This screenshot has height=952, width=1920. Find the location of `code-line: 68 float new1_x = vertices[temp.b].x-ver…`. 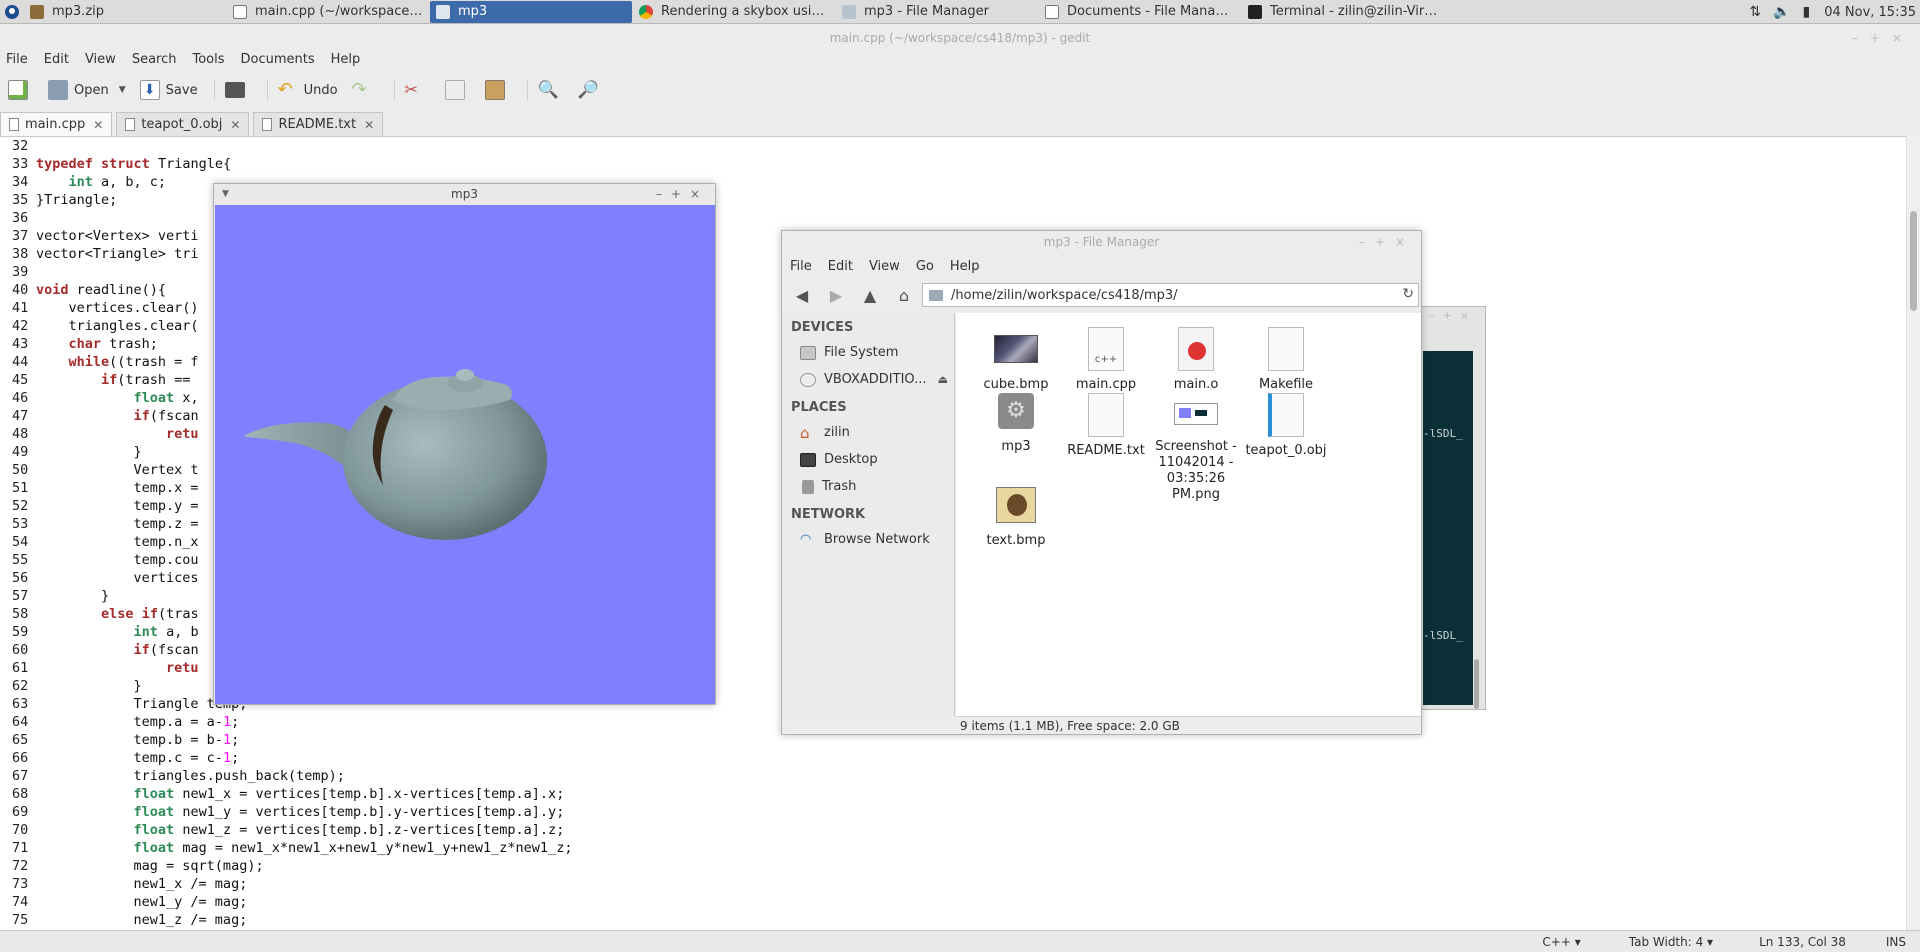

code-line: 68 float new1_x = vertices[temp.b].x-ver… is located at coordinates (292, 794).